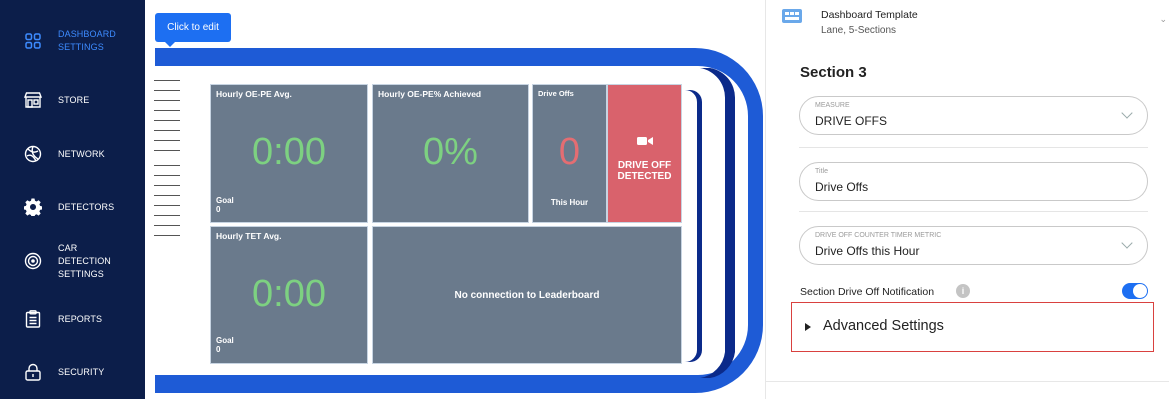  What do you see at coordinates (644, 165) in the screenshot?
I see `alert-line-1: DRIVE OFF` at bounding box center [644, 165].